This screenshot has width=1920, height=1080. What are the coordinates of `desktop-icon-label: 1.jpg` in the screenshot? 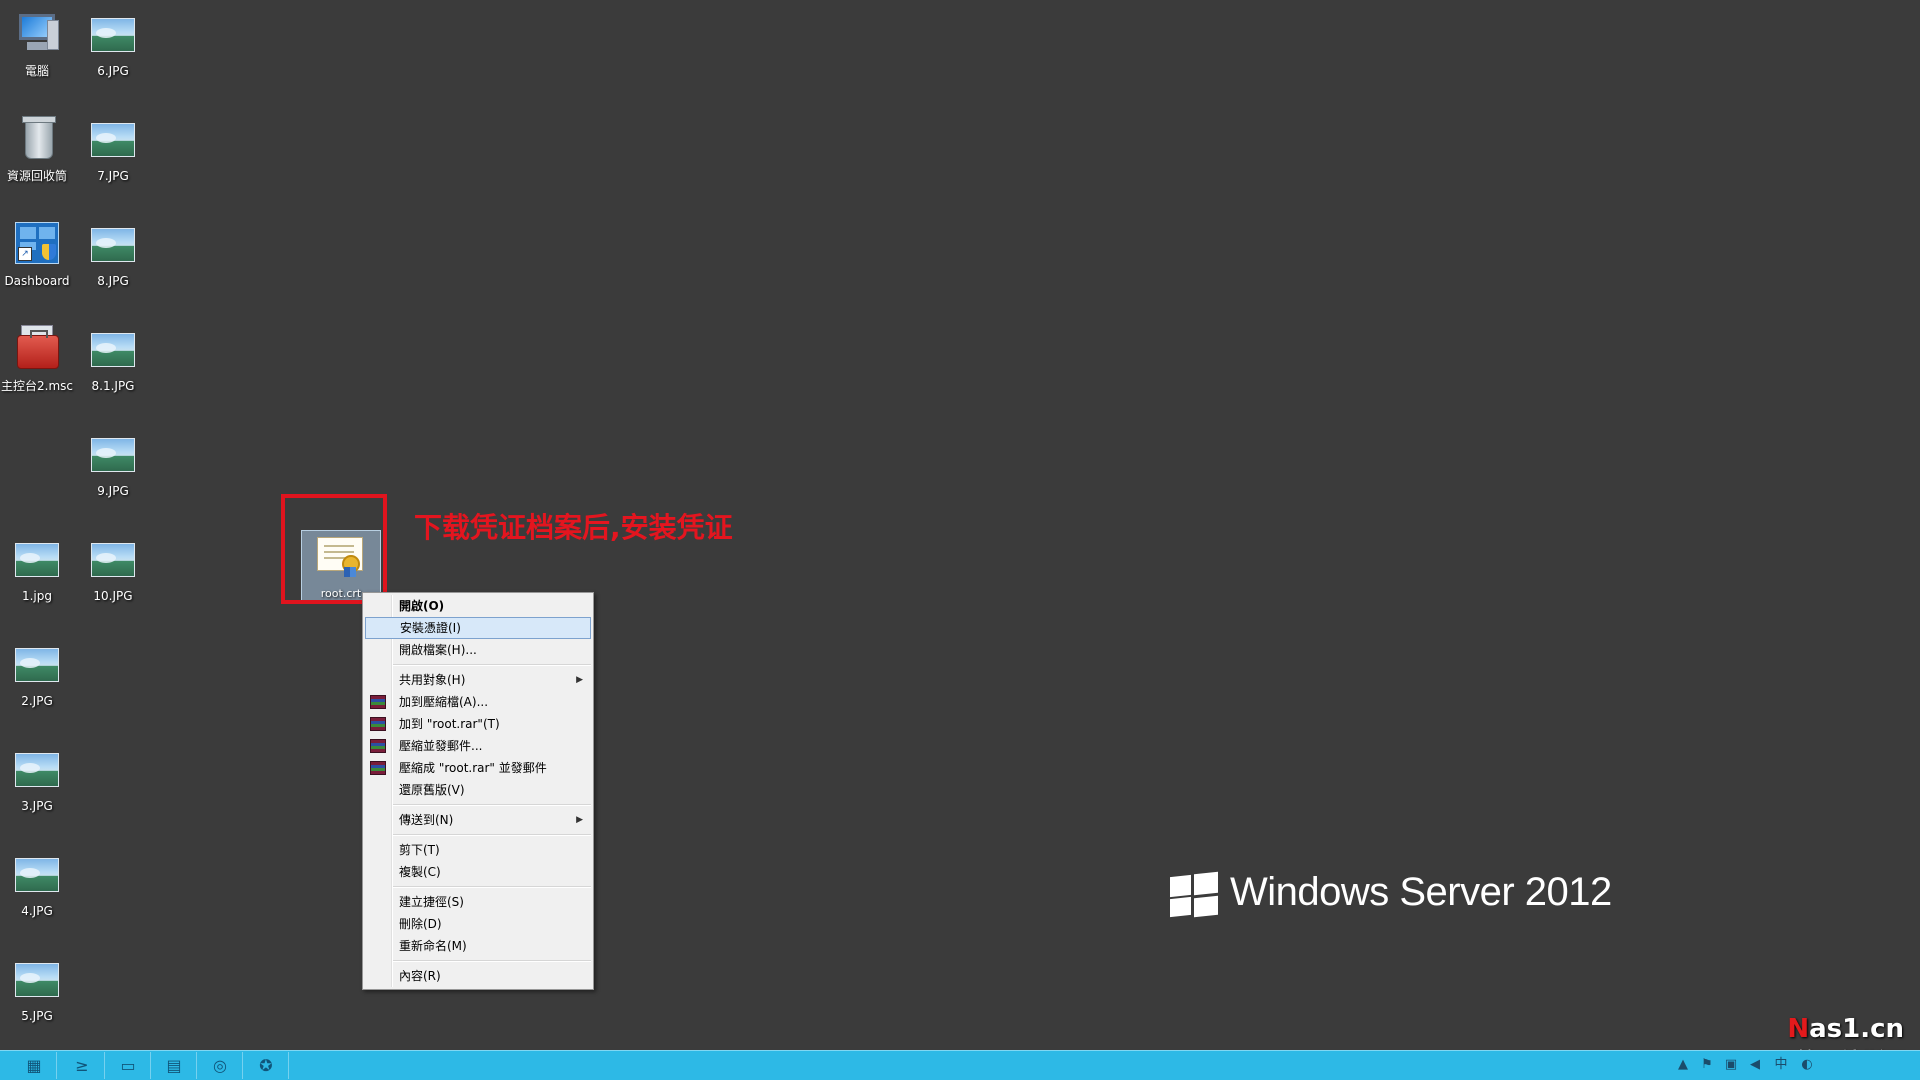 It's located at (37, 596).